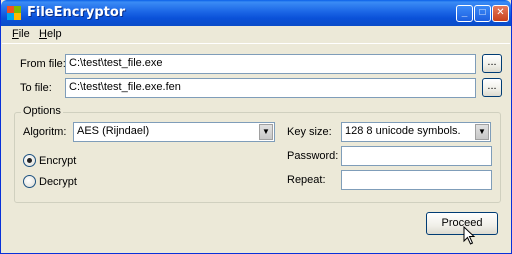 The width and height of the screenshot is (512, 254). What do you see at coordinates (14, 13) in the screenshot?
I see `app-icon` at bounding box center [14, 13].